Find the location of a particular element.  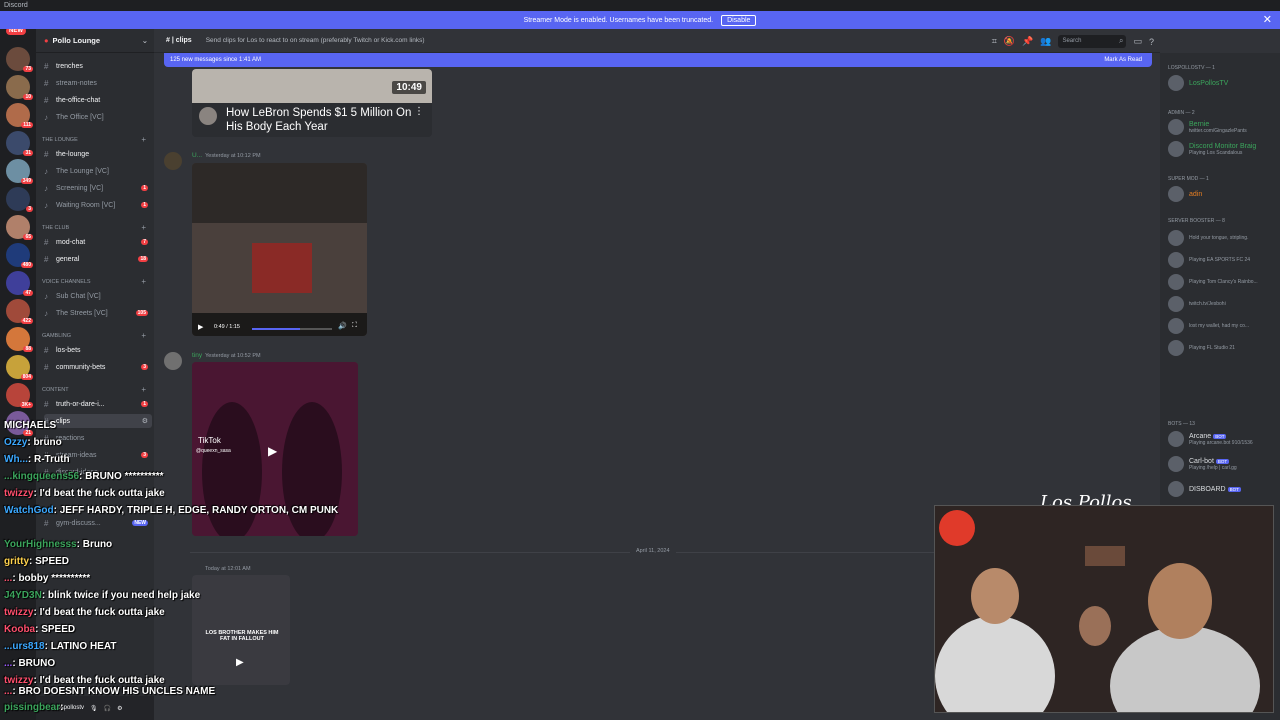

channel-screening-vc: ♪ Screening [VC] 1 is located at coordinates (98, 188).